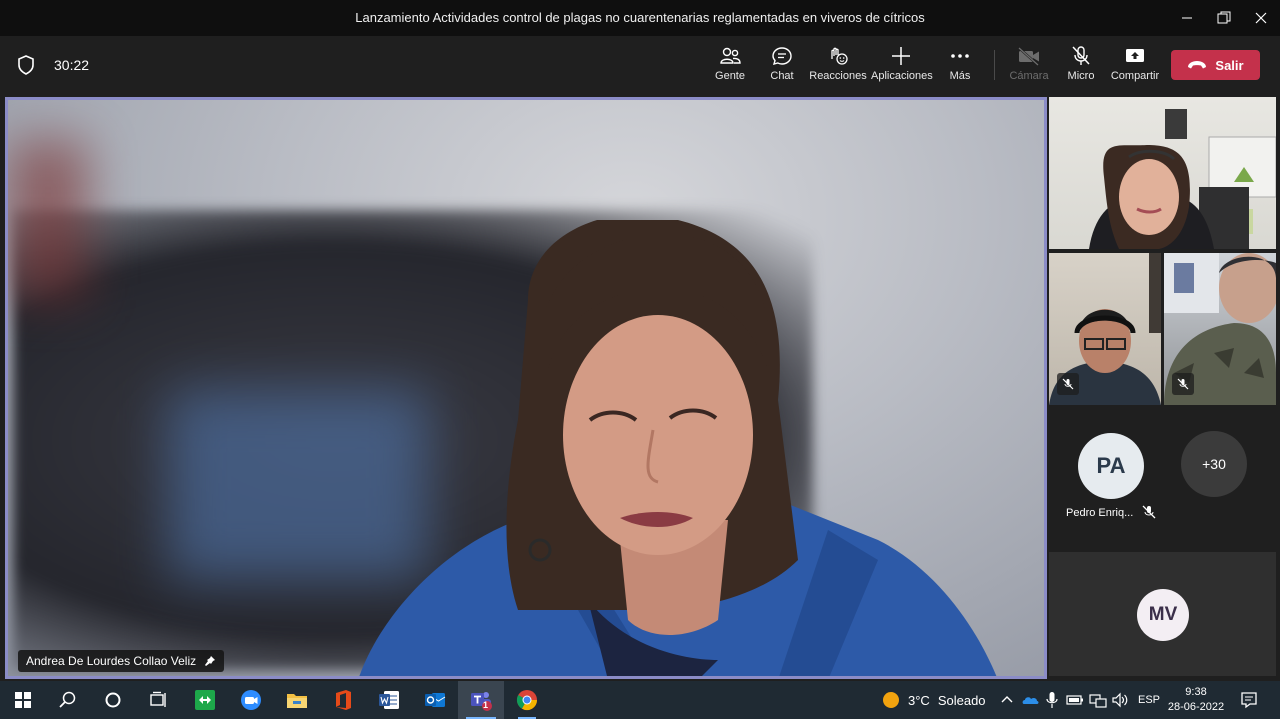  I want to click on taskbar-chrome, so click(527, 700).